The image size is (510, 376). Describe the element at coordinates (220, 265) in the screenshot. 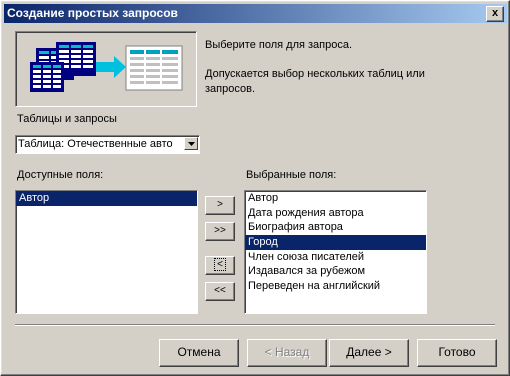

I see `remove-field-button: <` at that location.